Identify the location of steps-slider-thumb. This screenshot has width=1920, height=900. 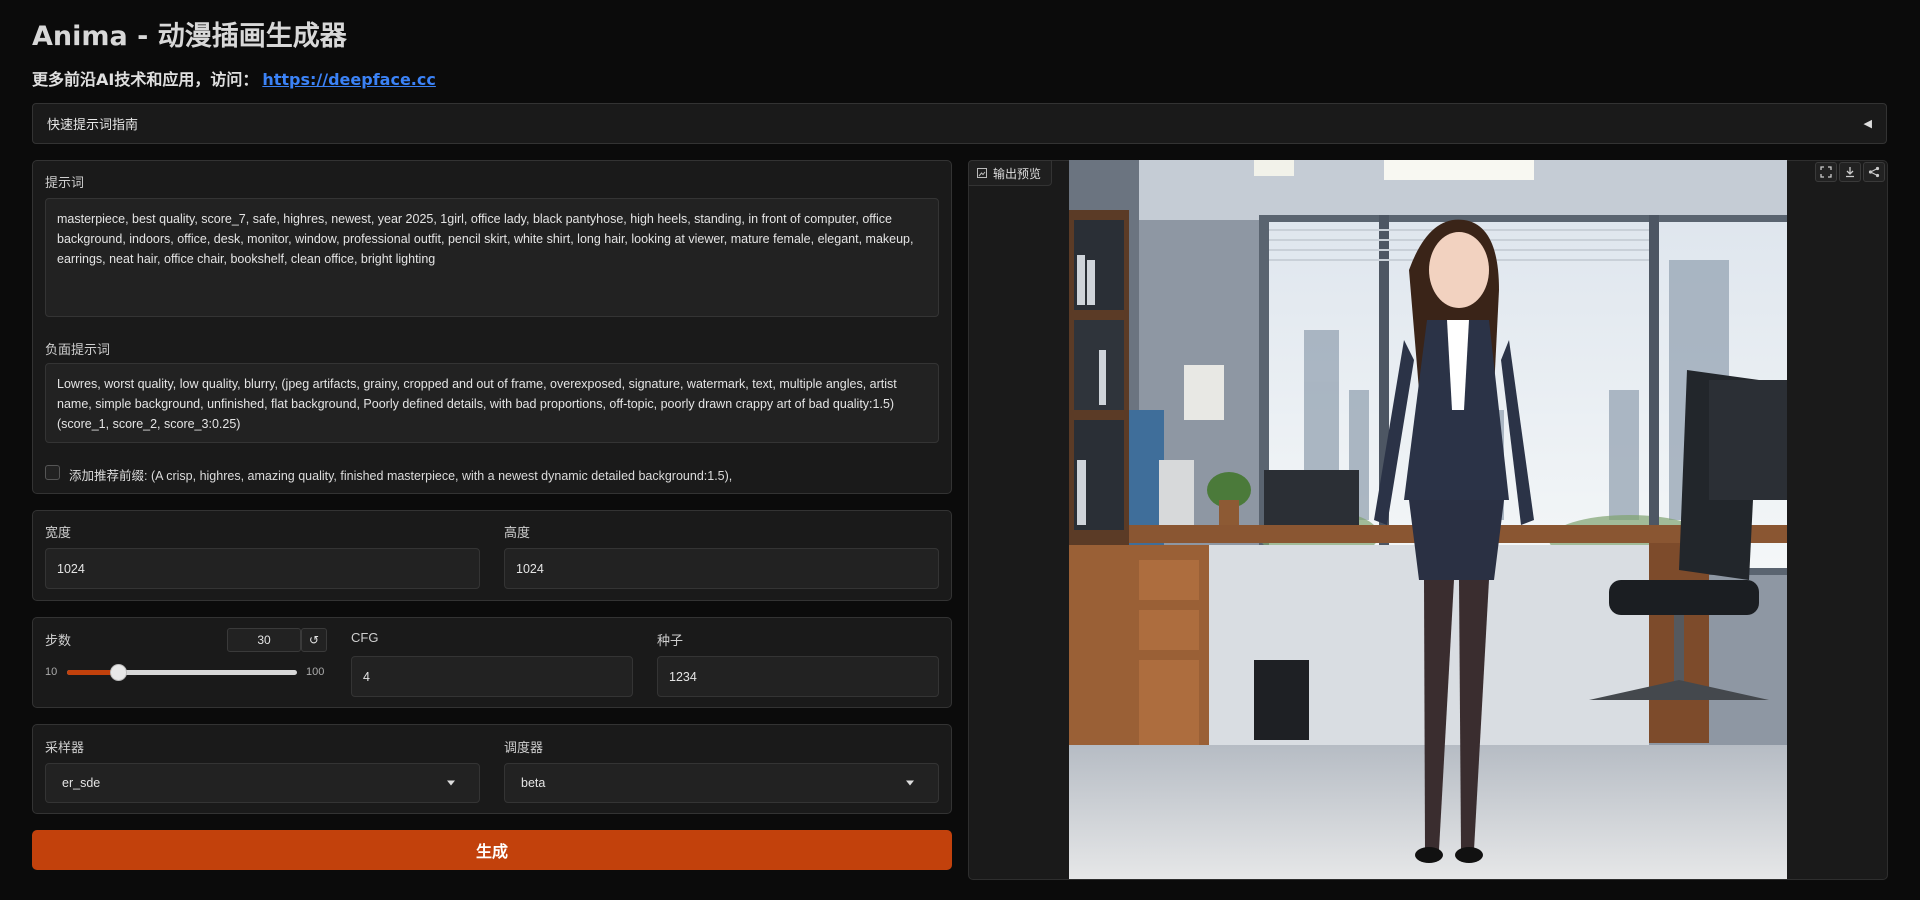
(119, 672).